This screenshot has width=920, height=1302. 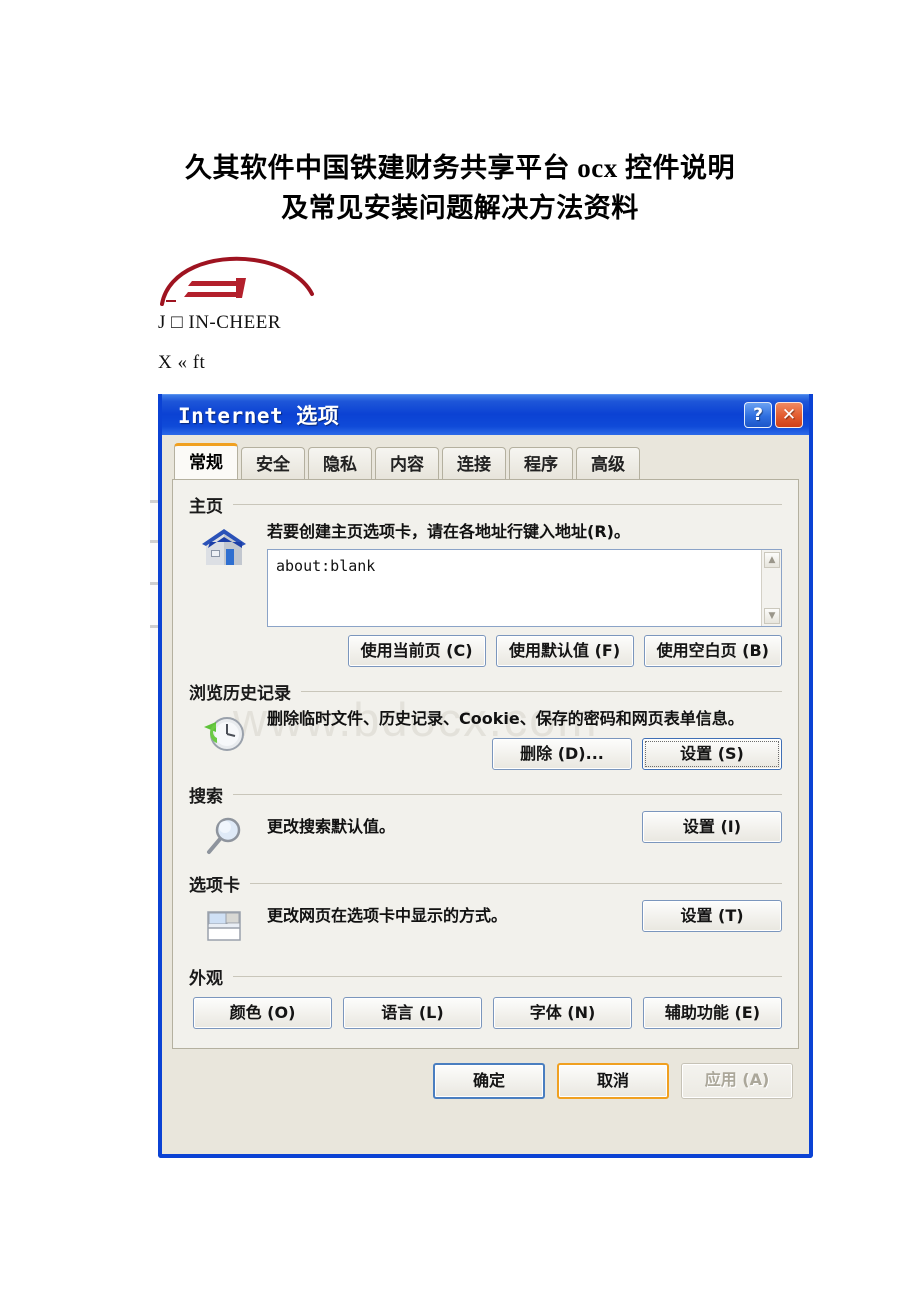 I want to click on scroll-down-icon: ▼, so click(x=772, y=616).